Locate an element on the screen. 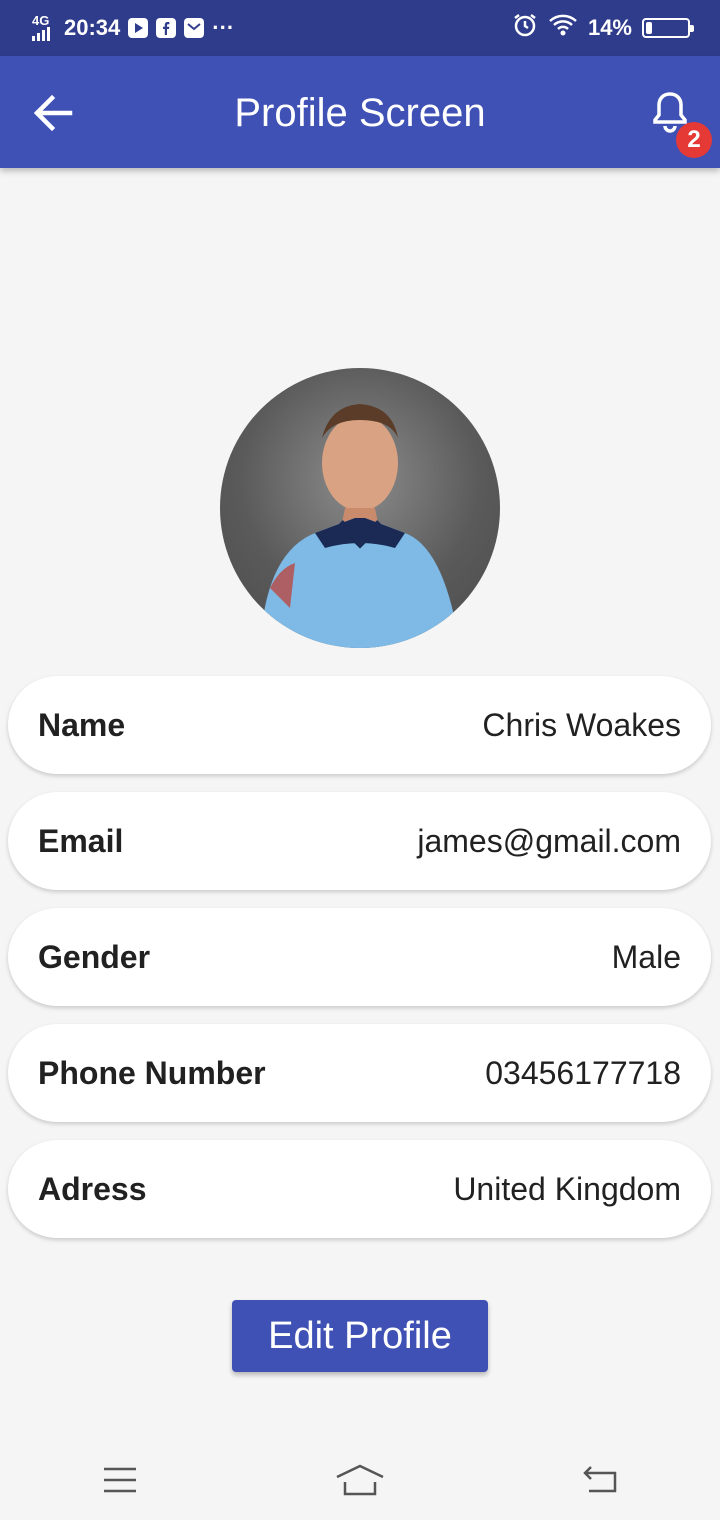 The image size is (720, 1520). field-label: Name is located at coordinates (82, 724).